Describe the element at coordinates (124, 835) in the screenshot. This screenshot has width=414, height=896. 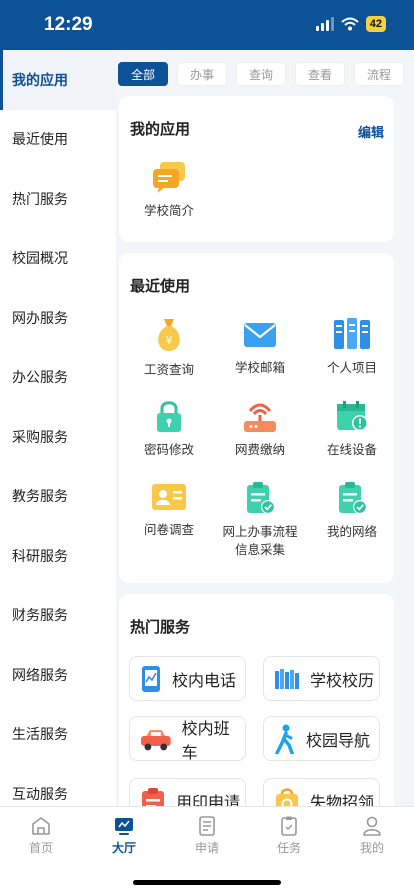
I see `tab-hall: 大厅` at that location.